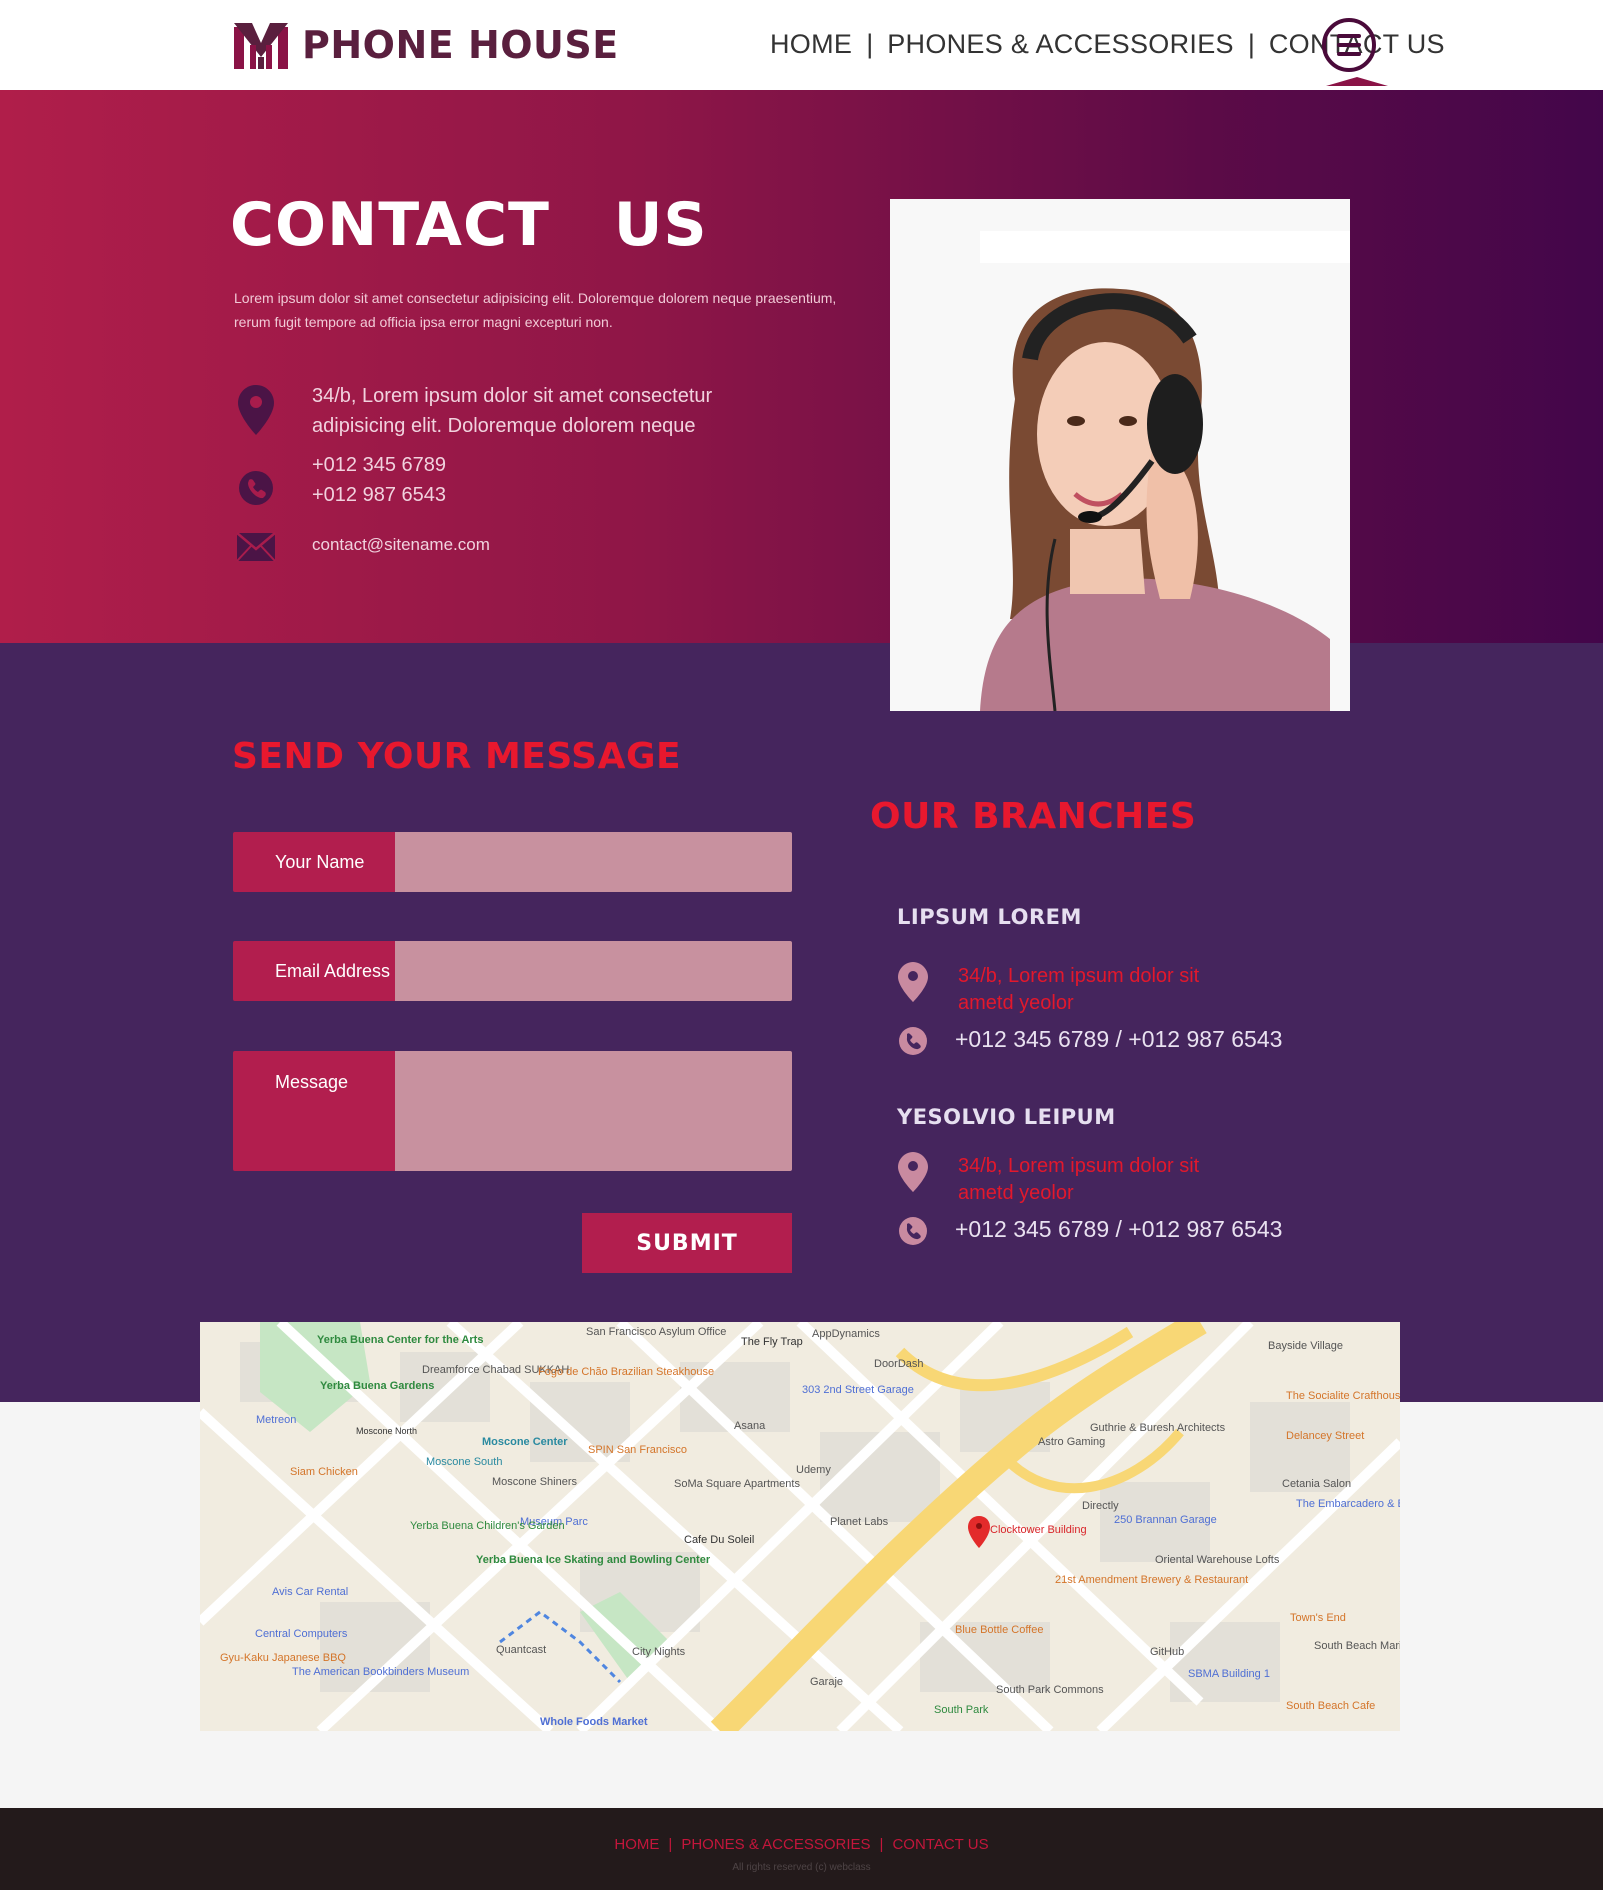 This screenshot has width=1603, height=1890. What do you see at coordinates (464, 1462) in the screenshot?
I see `map-label: Moscone South` at bounding box center [464, 1462].